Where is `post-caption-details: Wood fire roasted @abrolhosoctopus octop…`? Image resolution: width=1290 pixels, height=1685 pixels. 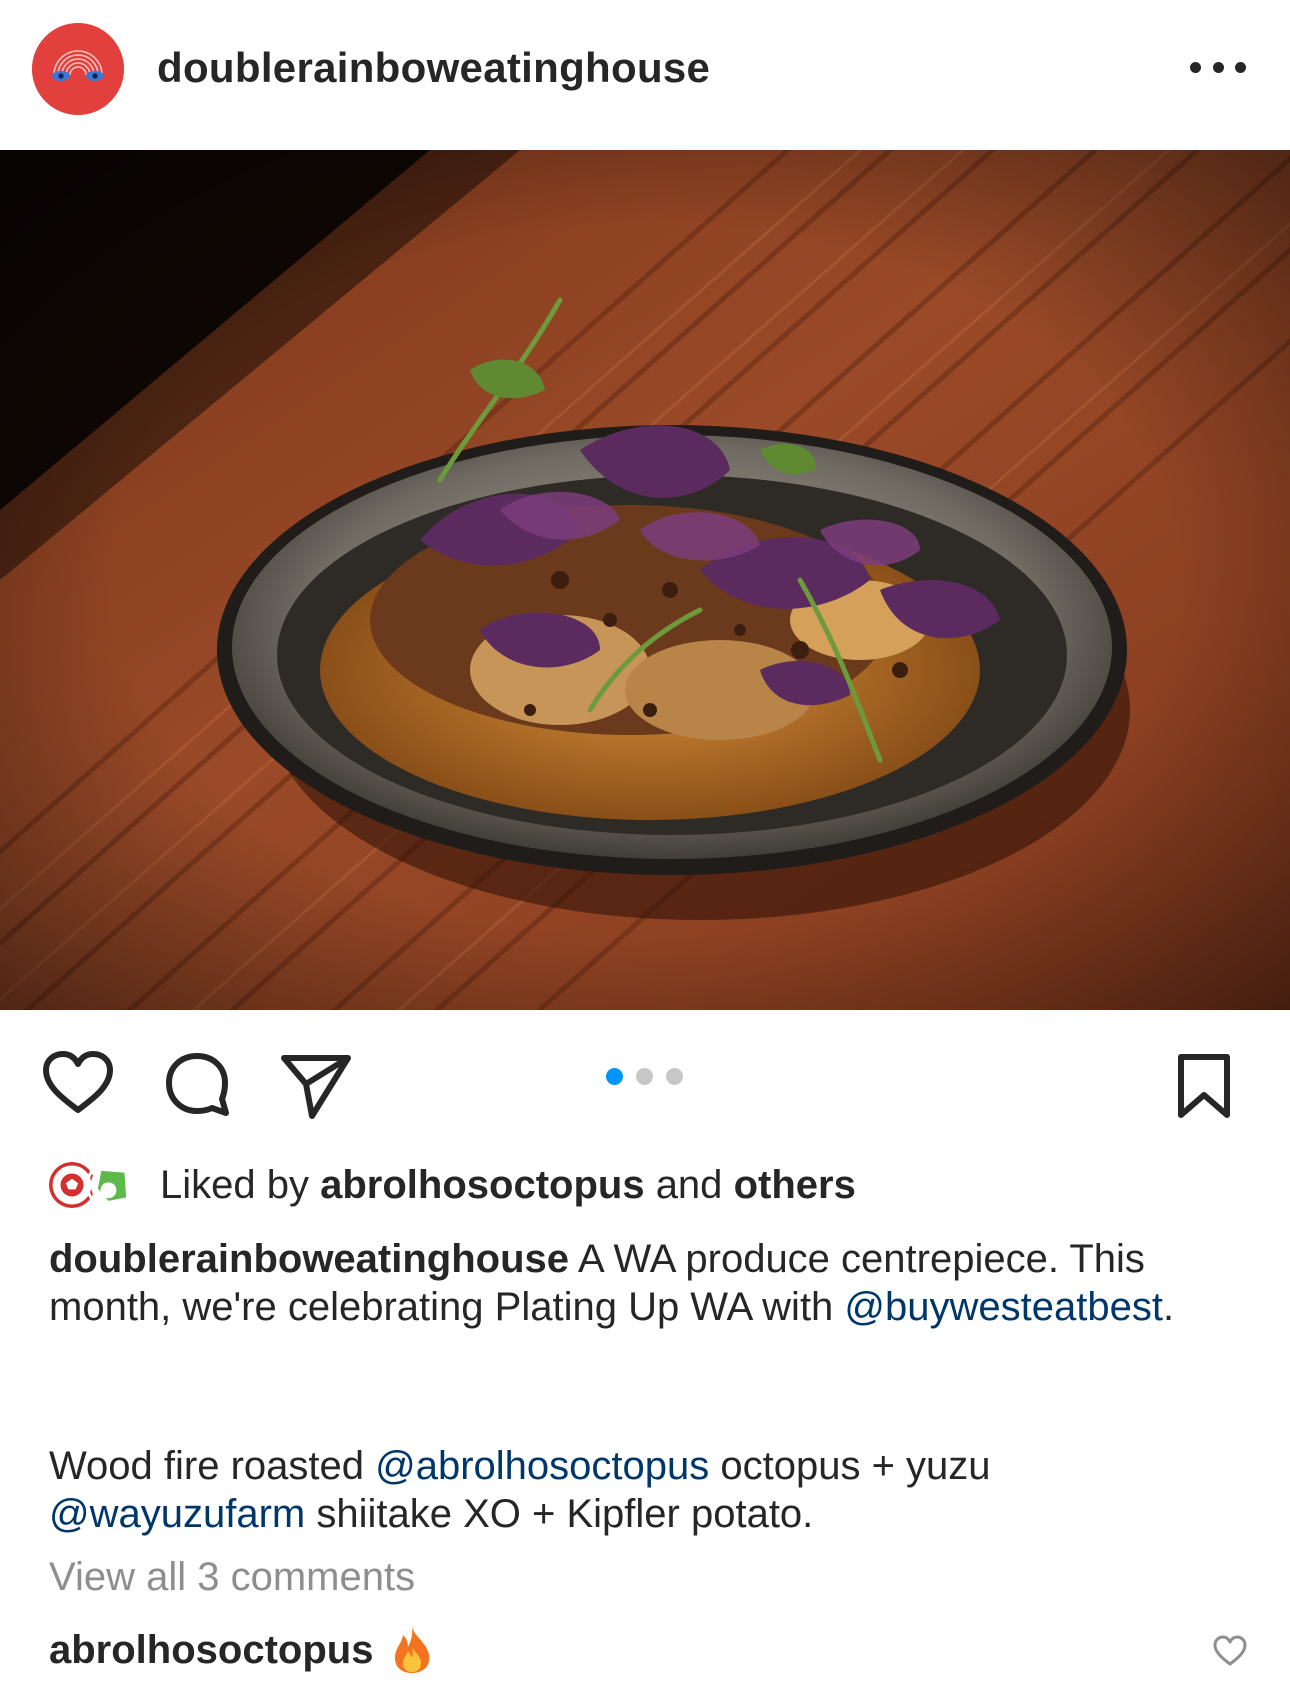 post-caption-details: Wood fire roasted @abrolhosoctopus octop… is located at coordinates (649, 1490).